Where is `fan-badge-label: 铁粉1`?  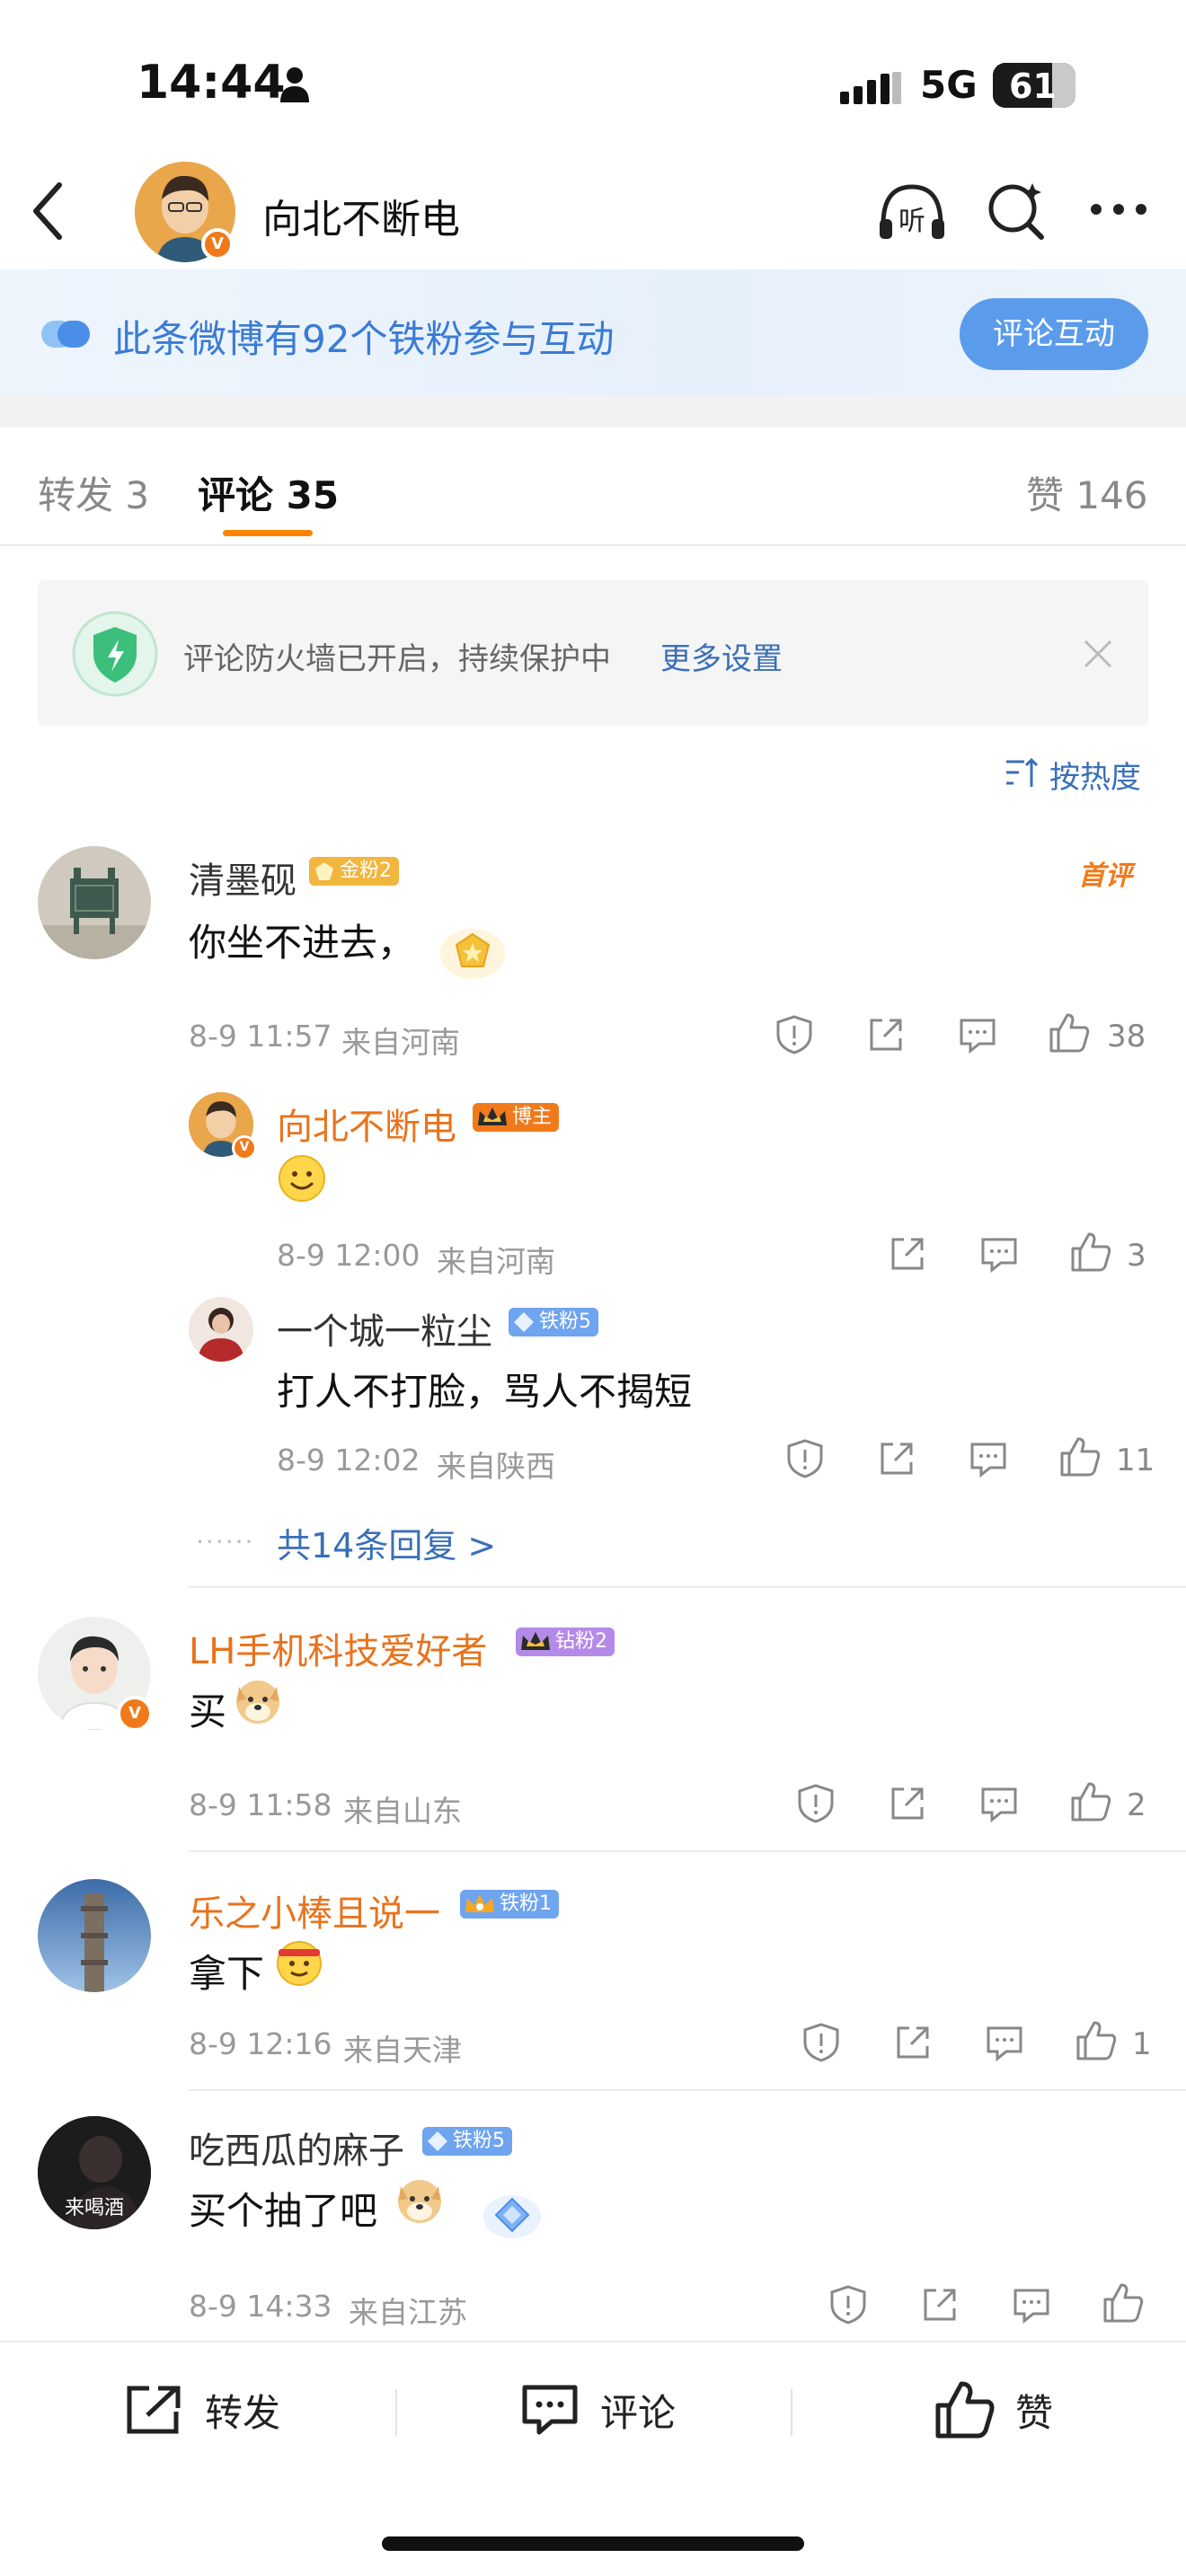
fan-badge-label: 铁粉1 is located at coordinates (526, 1903).